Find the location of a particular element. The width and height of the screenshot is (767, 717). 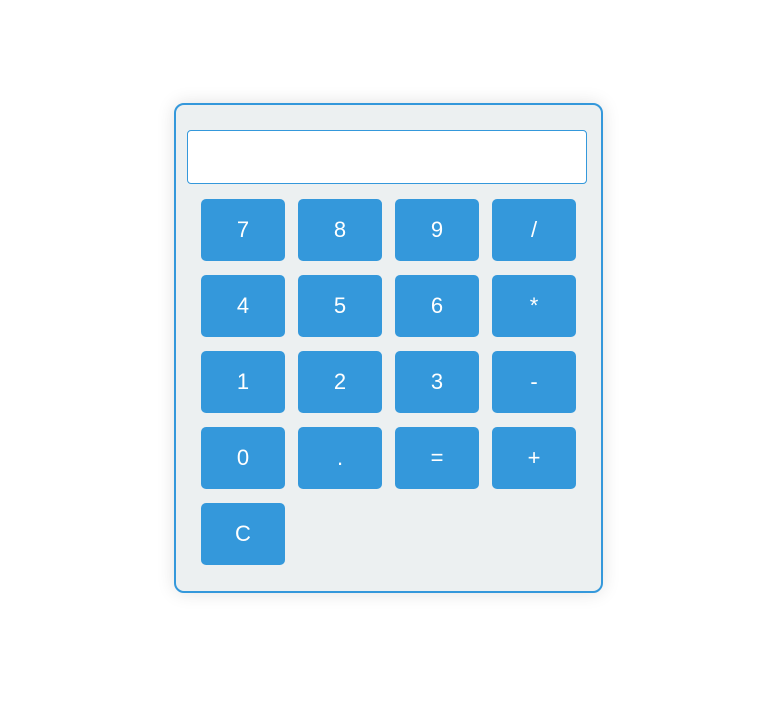

key-1-button: 1 is located at coordinates (243, 382).